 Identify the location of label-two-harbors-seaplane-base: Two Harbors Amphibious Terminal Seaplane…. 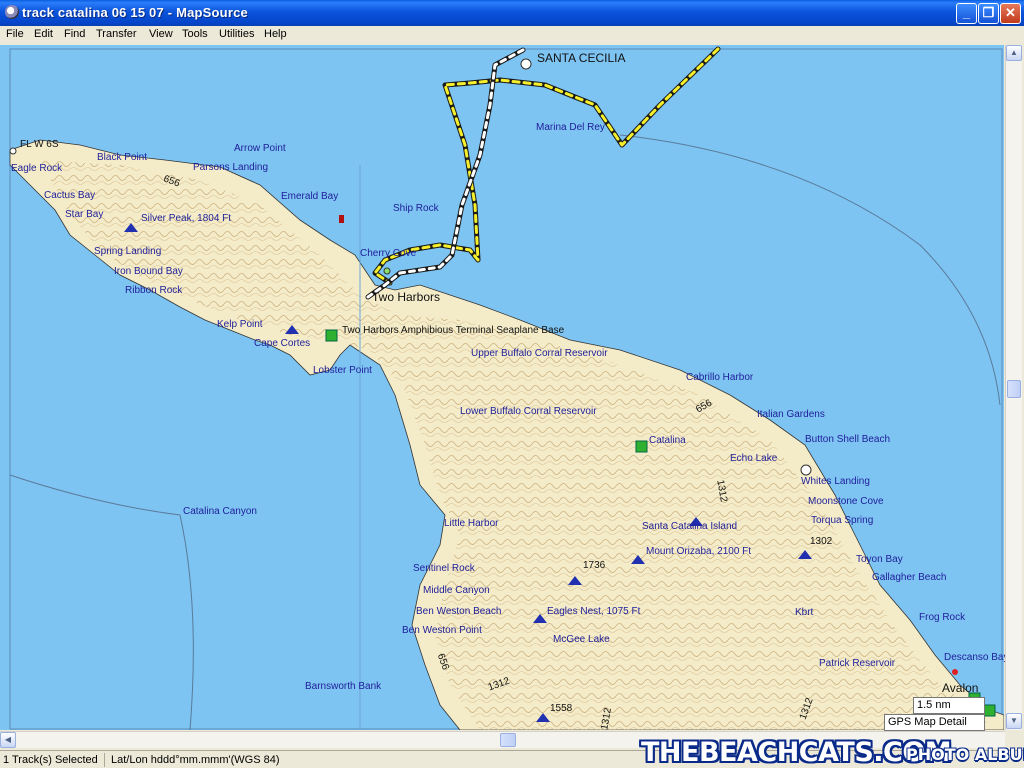
(453, 331).